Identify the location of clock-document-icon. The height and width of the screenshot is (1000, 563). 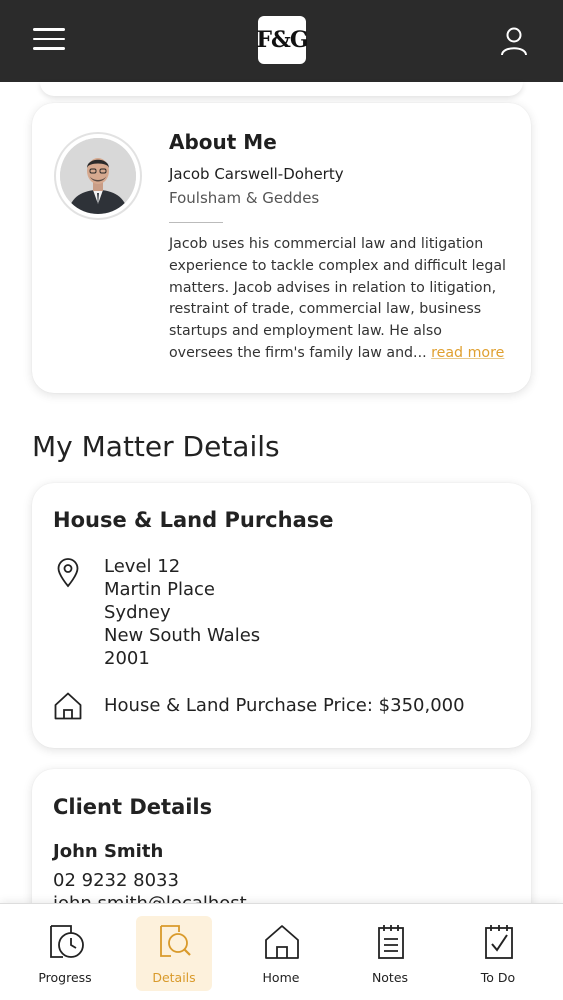
(67, 941).